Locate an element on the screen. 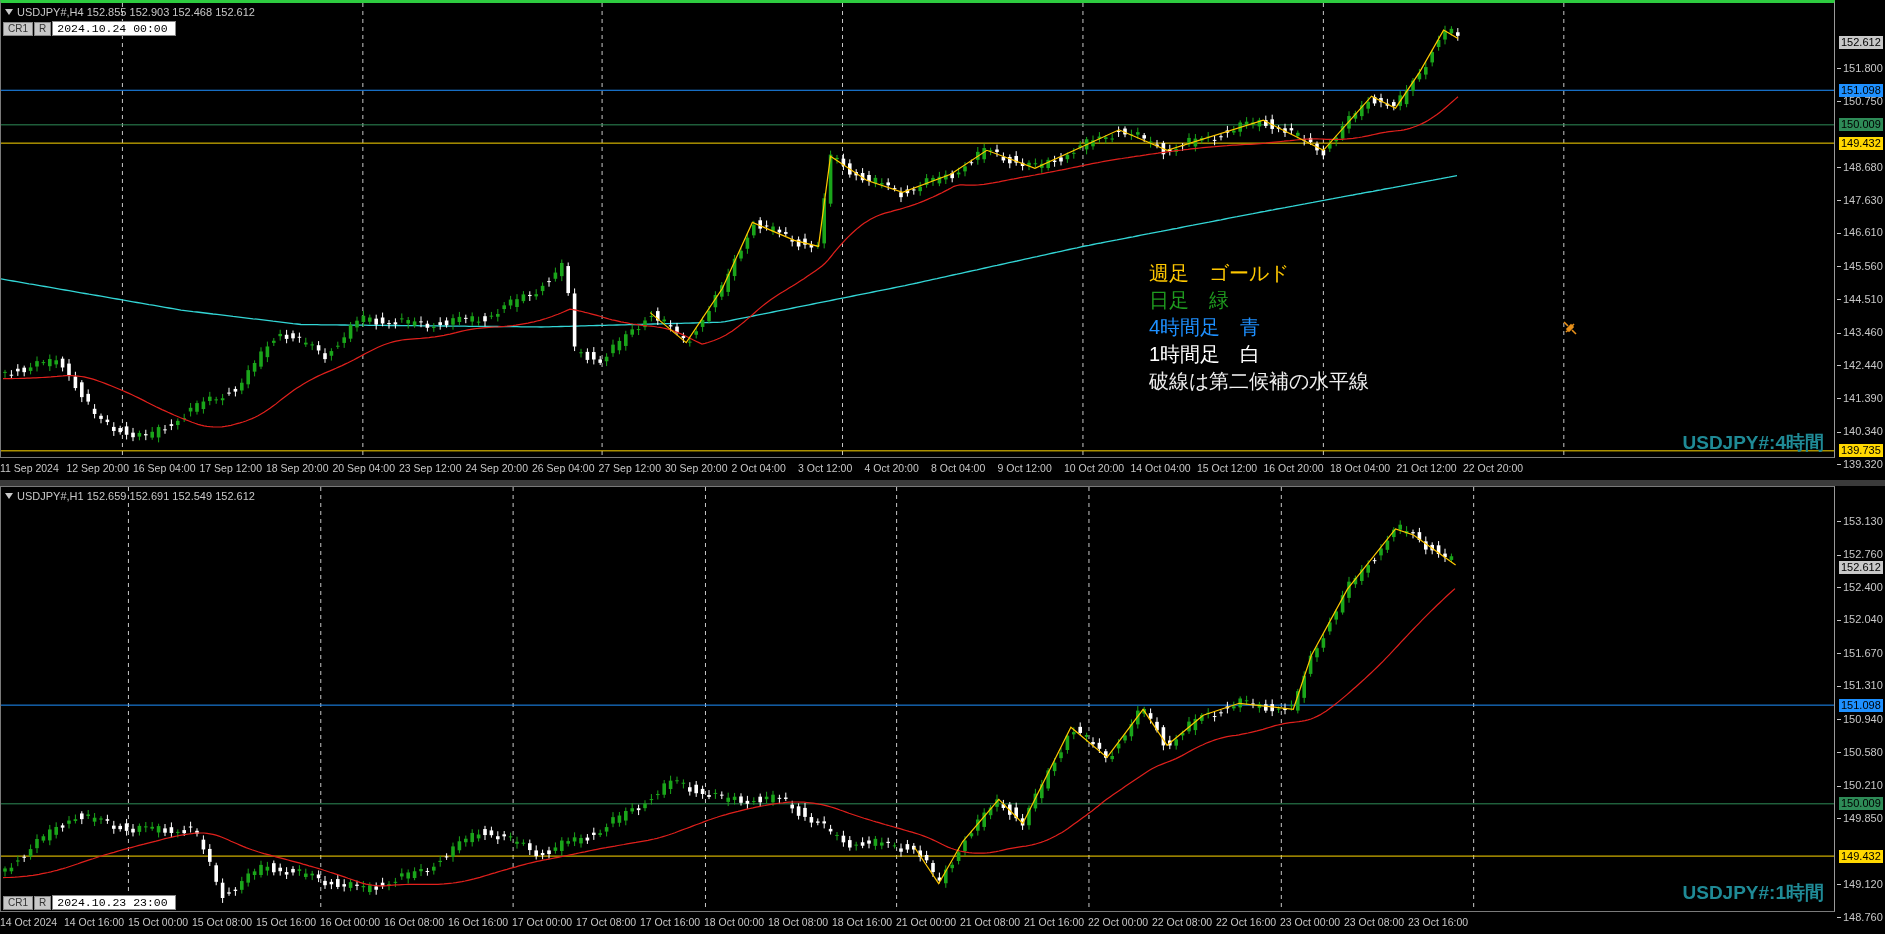 The image size is (1885, 934). time-label: 24 Sep 20:00 is located at coordinates (497, 468).